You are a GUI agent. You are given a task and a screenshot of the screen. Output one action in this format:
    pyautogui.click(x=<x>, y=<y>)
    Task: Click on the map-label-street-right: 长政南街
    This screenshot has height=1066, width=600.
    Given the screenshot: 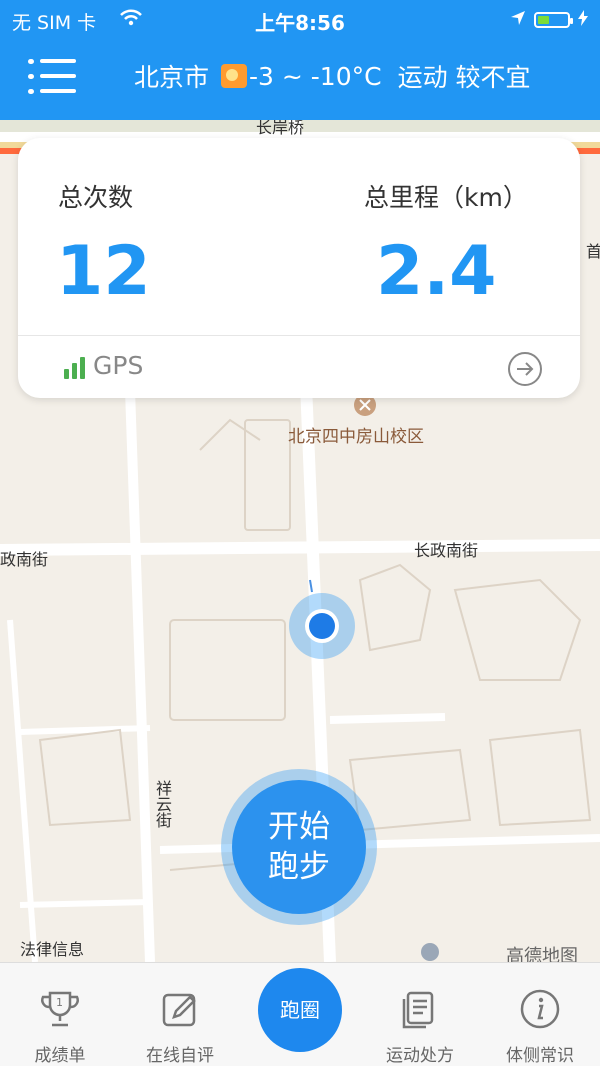 What is the action you would take?
    pyautogui.click(x=446, y=550)
    